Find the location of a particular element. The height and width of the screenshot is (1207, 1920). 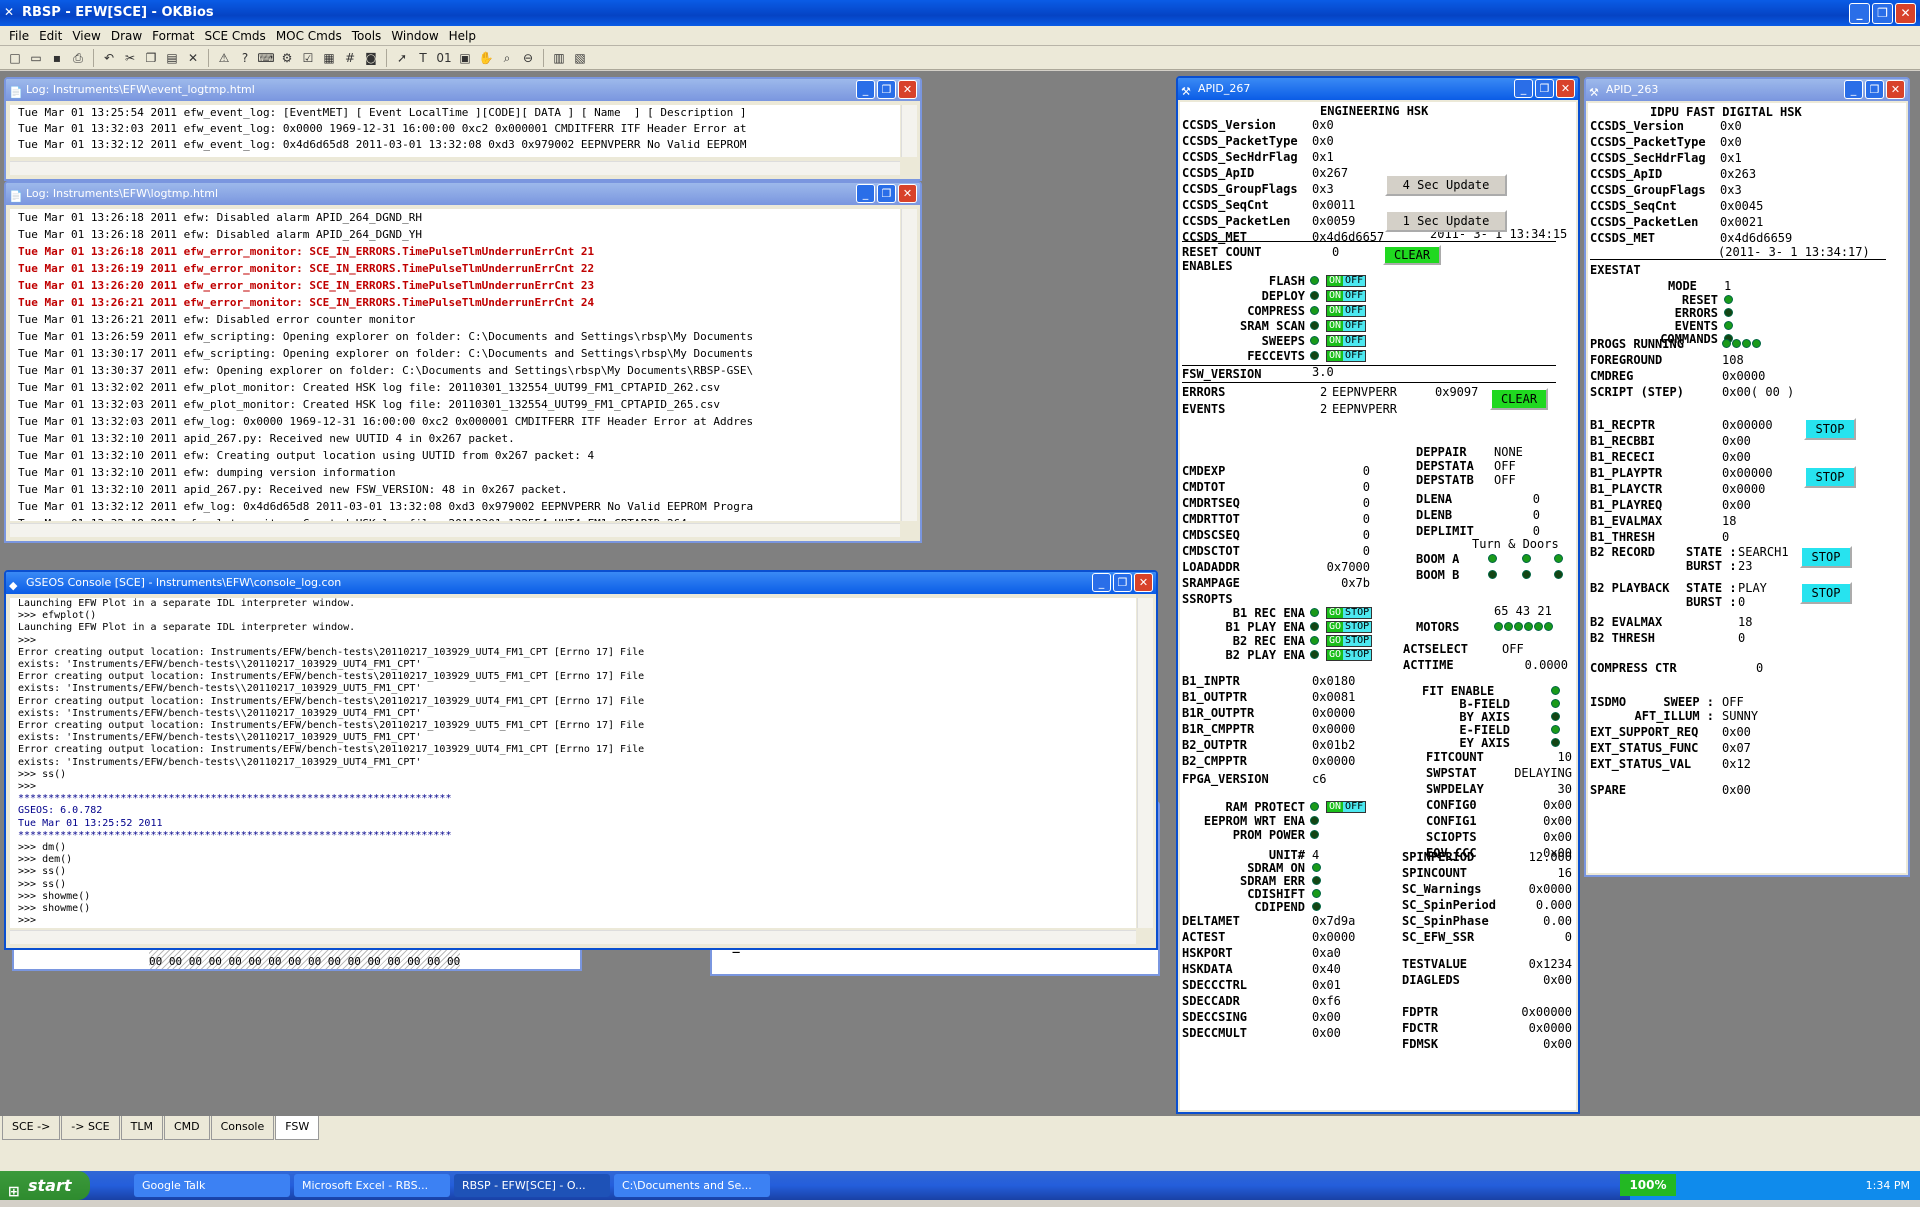

save-icon: ▪ is located at coordinates (57, 58).